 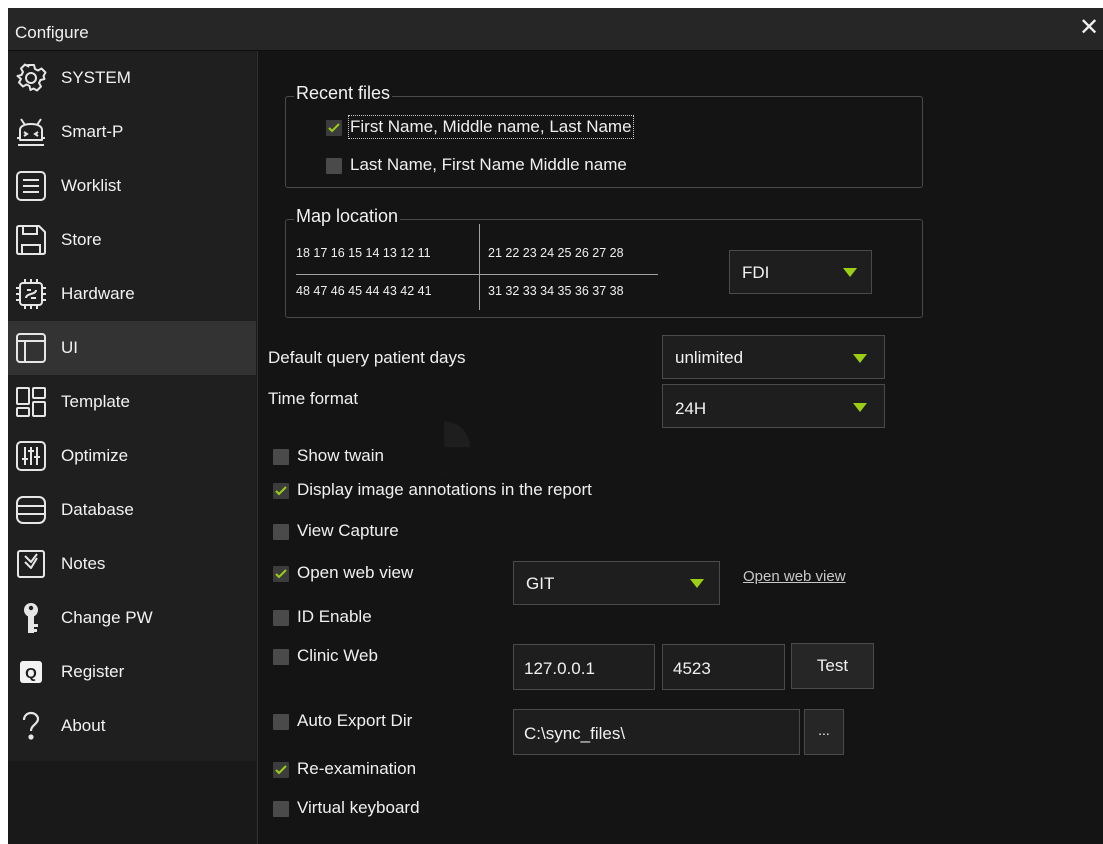 What do you see at coordinates (656, 732) in the screenshot?
I see `export-dir-input: C:\sync_files\` at bounding box center [656, 732].